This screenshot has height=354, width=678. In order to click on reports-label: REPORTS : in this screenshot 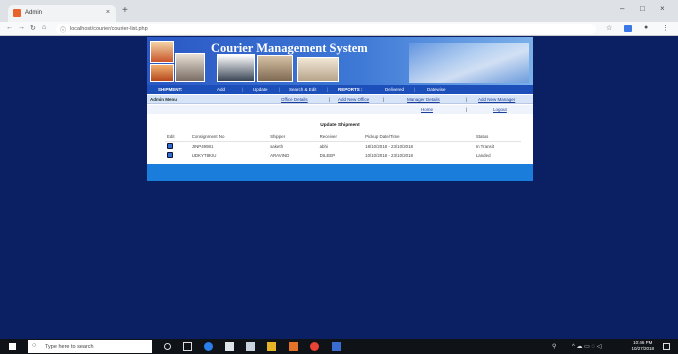, I will do `click(350, 89)`.